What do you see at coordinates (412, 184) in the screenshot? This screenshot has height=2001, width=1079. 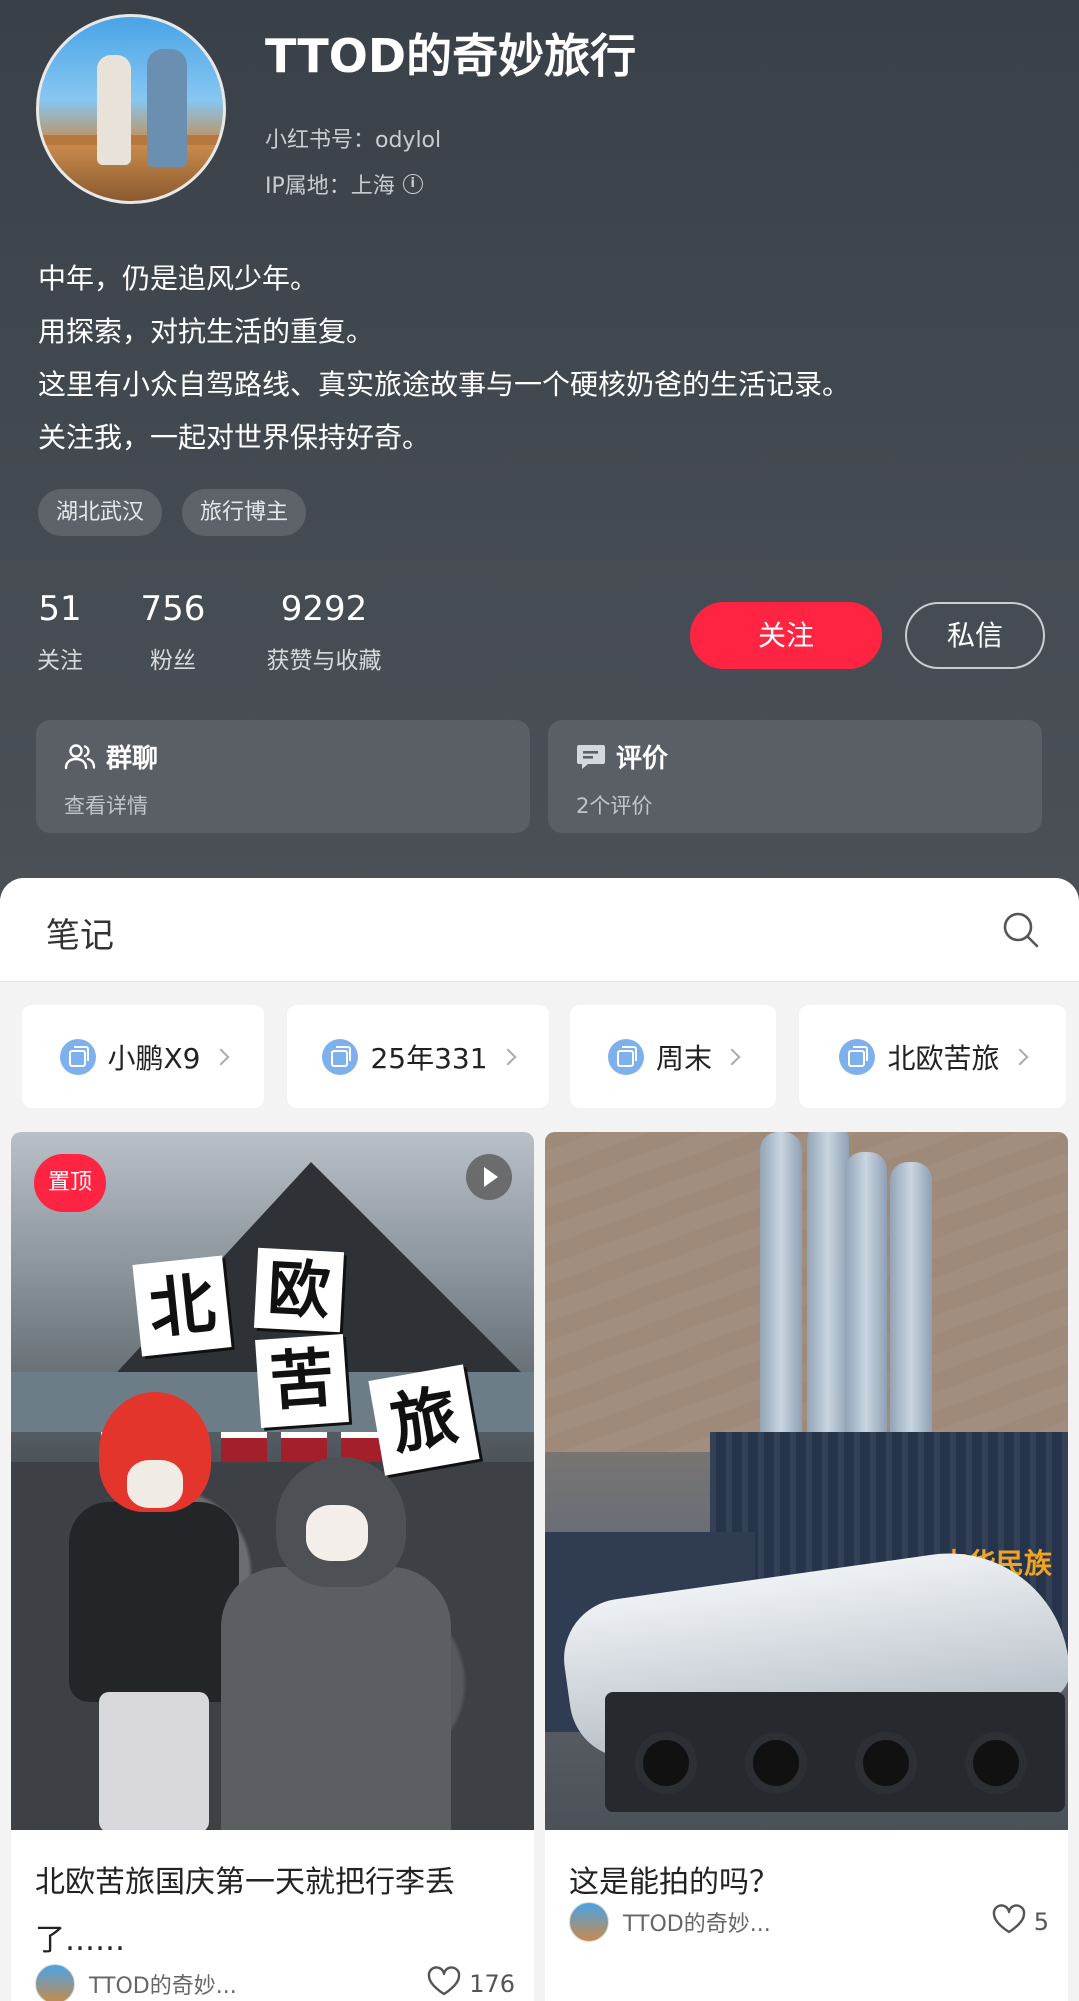 I see `info-icon: i` at bounding box center [412, 184].